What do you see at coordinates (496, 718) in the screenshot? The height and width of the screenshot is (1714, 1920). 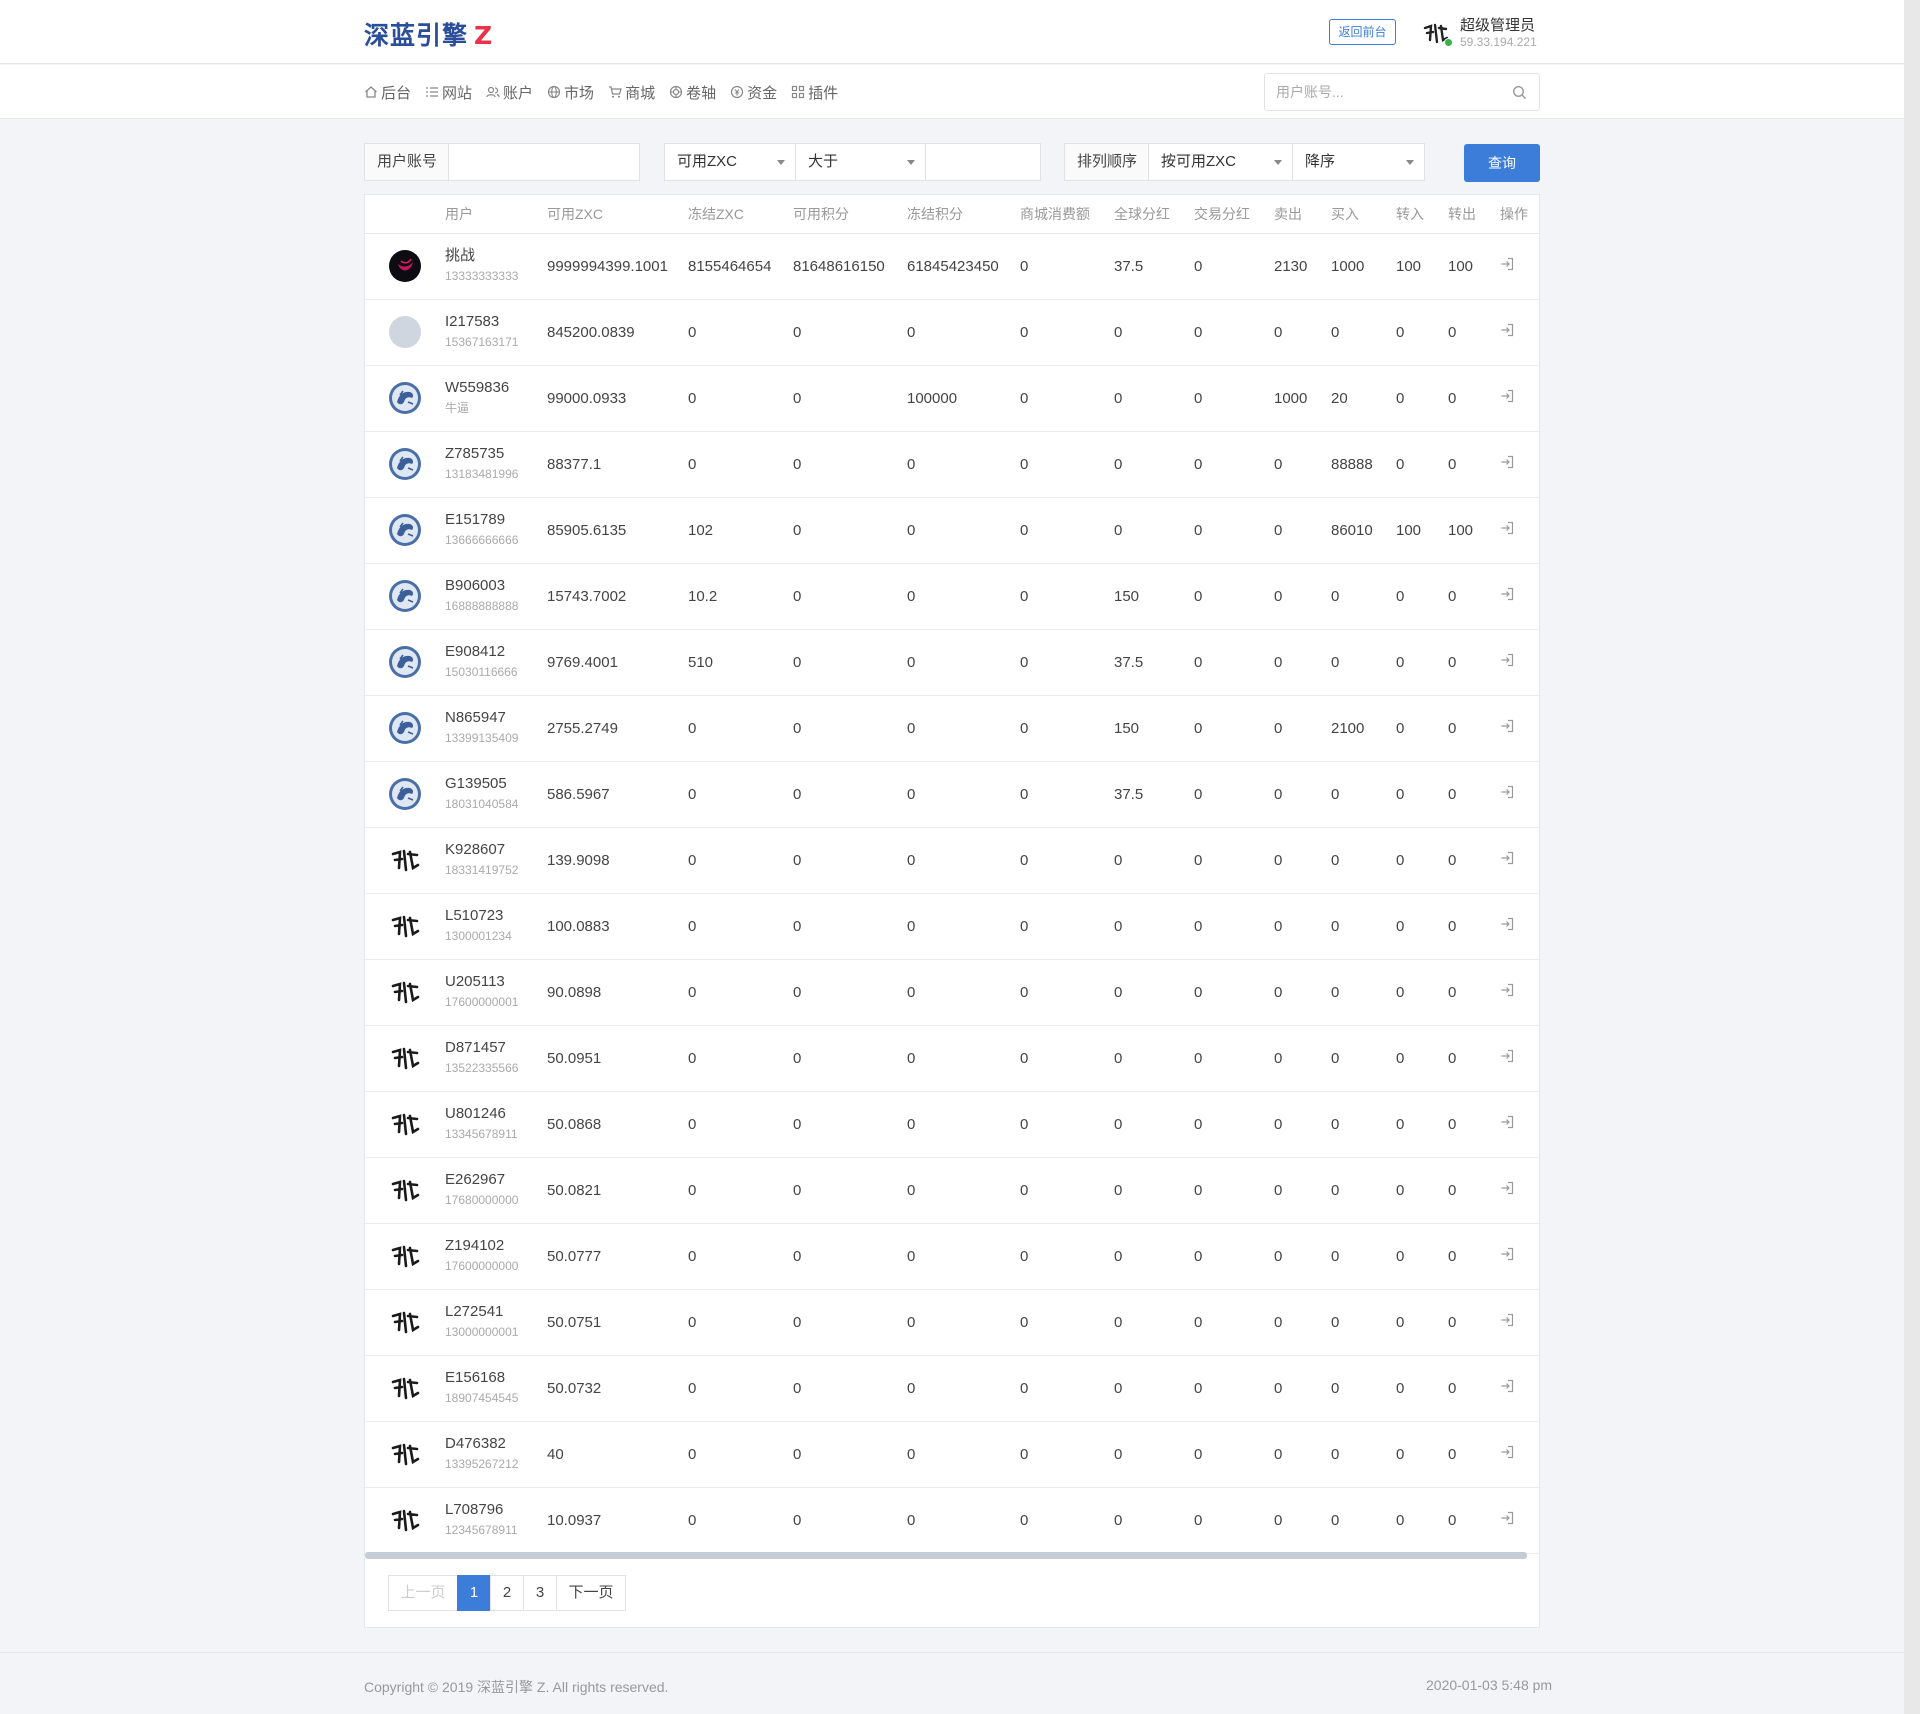 I see `user-name: N865947` at bounding box center [496, 718].